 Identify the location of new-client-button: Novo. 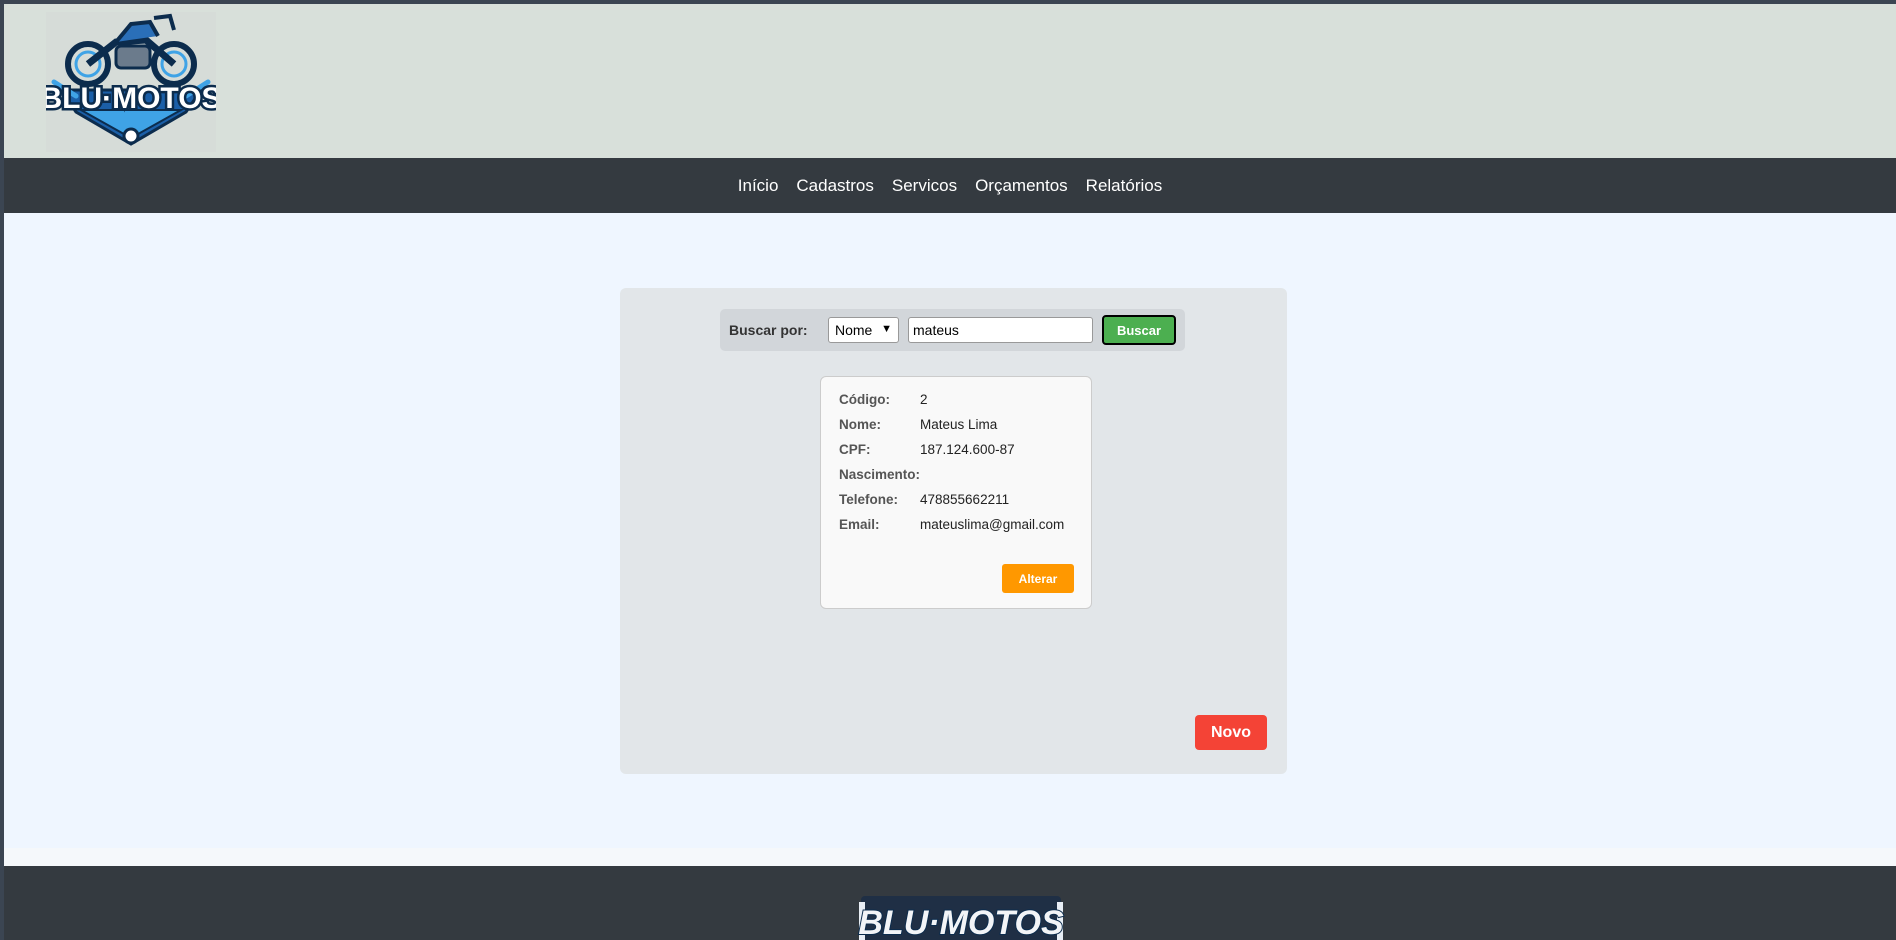
(1231, 732).